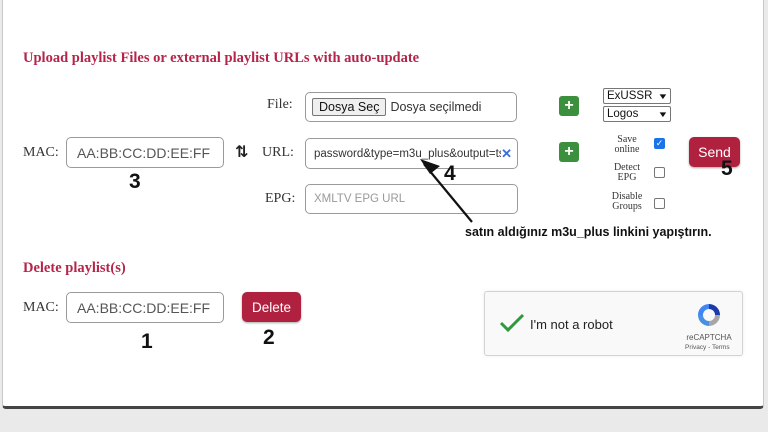 The width and height of the screenshot is (768, 432). I want to click on file-status: Dosya seçilmedi, so click(436, 107).